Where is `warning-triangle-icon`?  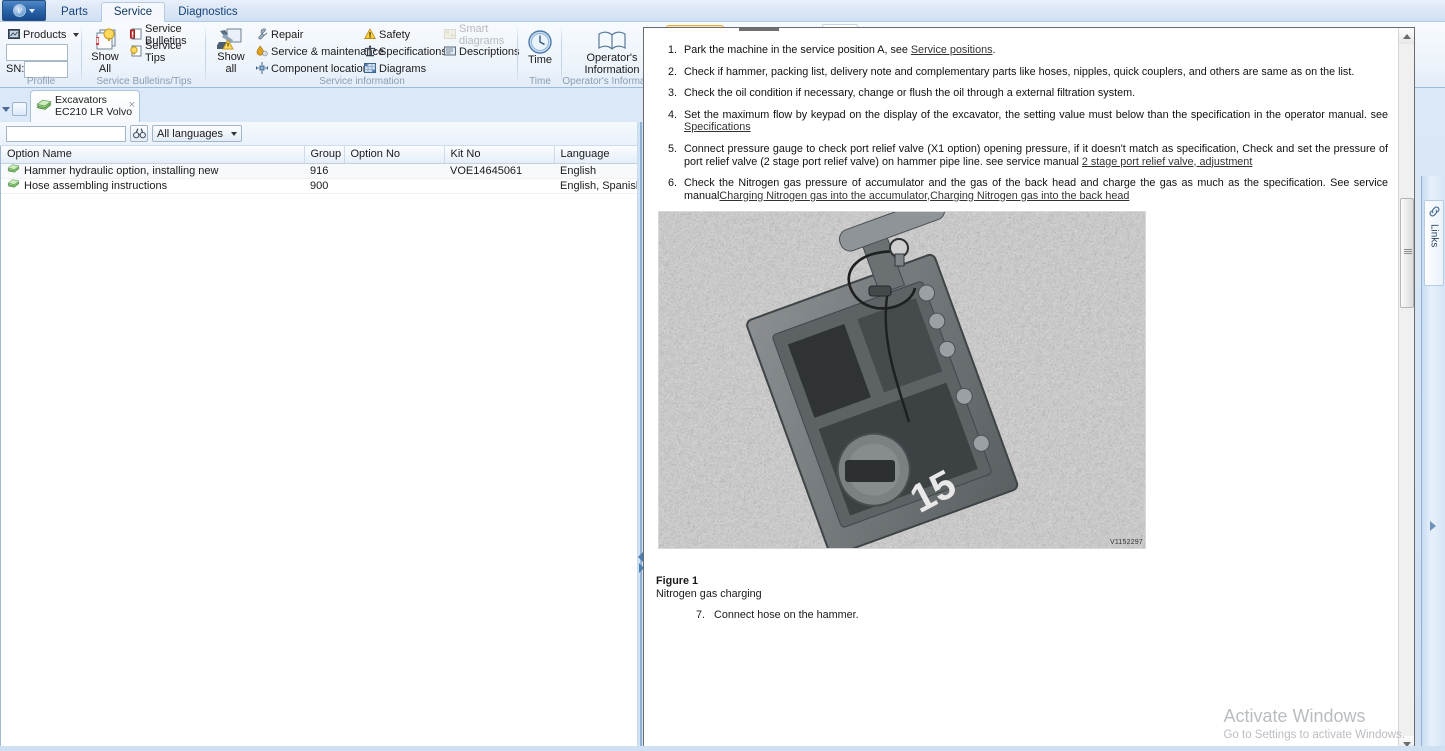
warning-triangle-icon is located at coordinates (370, 35).